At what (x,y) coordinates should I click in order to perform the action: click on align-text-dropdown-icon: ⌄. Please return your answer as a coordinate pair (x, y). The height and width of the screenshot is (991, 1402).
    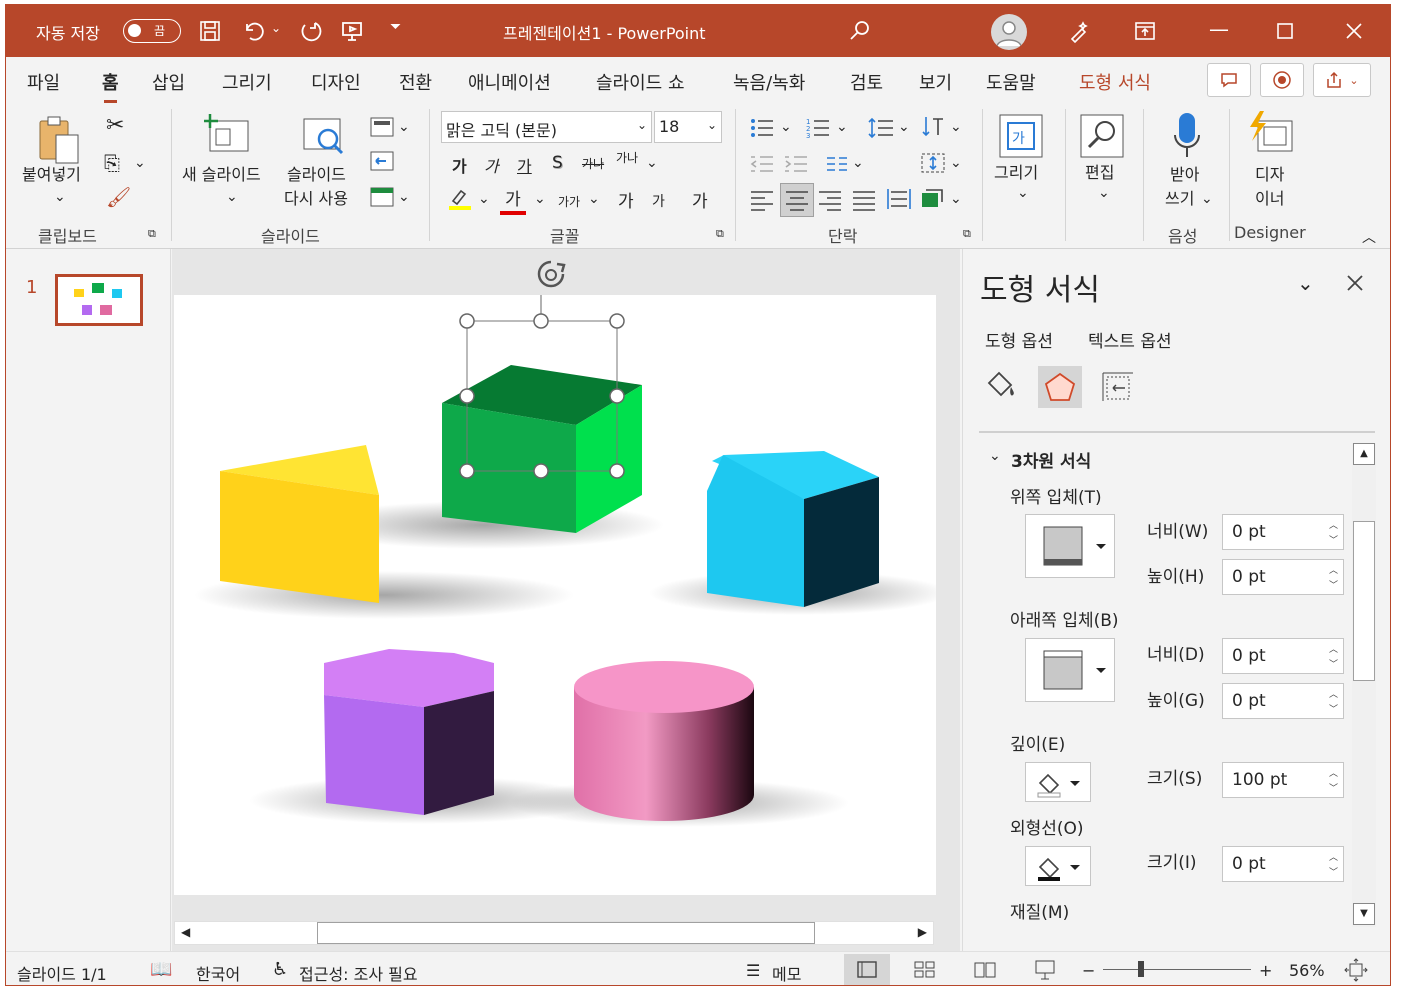
    Looking at the image, I should click on (956, 163).